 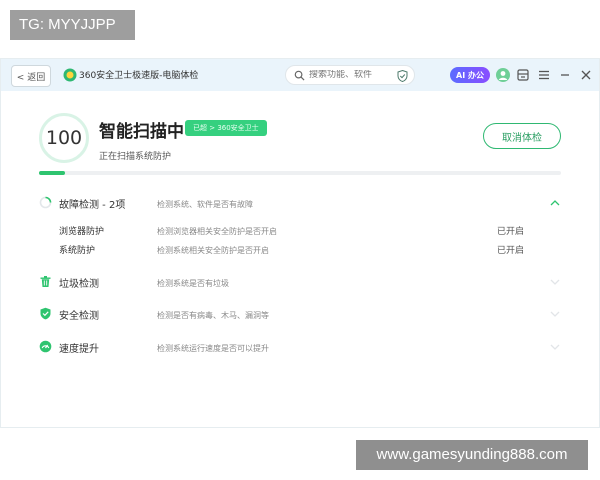 What do you see at coordinates (31, 76) in the screenshot?
I see `back-button: < 返回` at bounding box center [31, 76].